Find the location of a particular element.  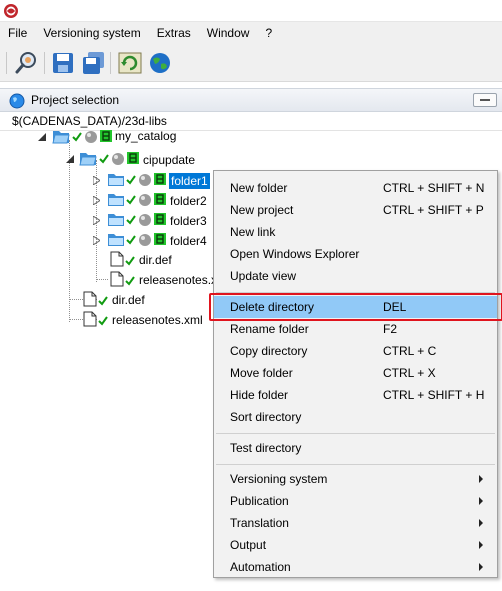

menu-item-output: Output is located at coordinates (355, 545).